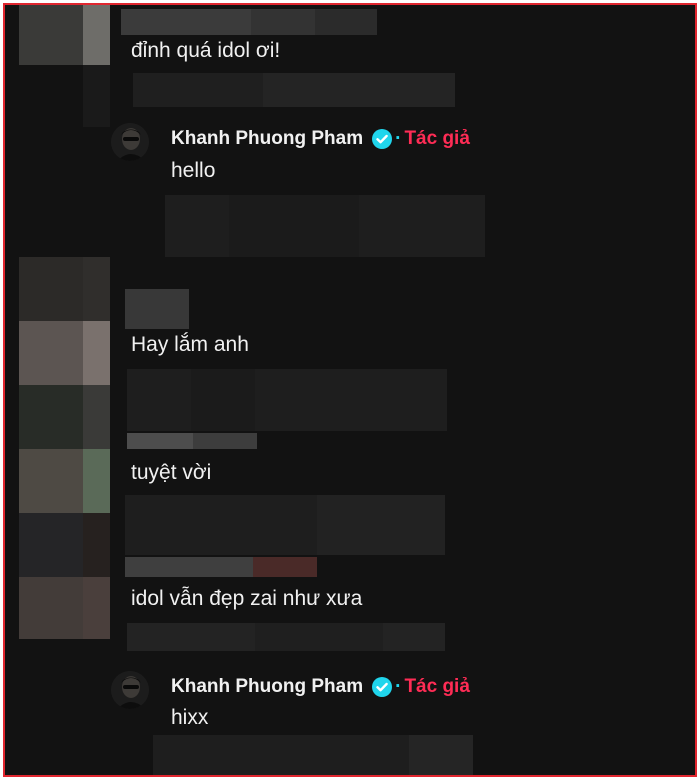 The height and width of the screenshot is (780, 700). Describe the element at coordinates (190, 344) in the screenshot. I see `comment-text: Hay lắm anh` at that location.